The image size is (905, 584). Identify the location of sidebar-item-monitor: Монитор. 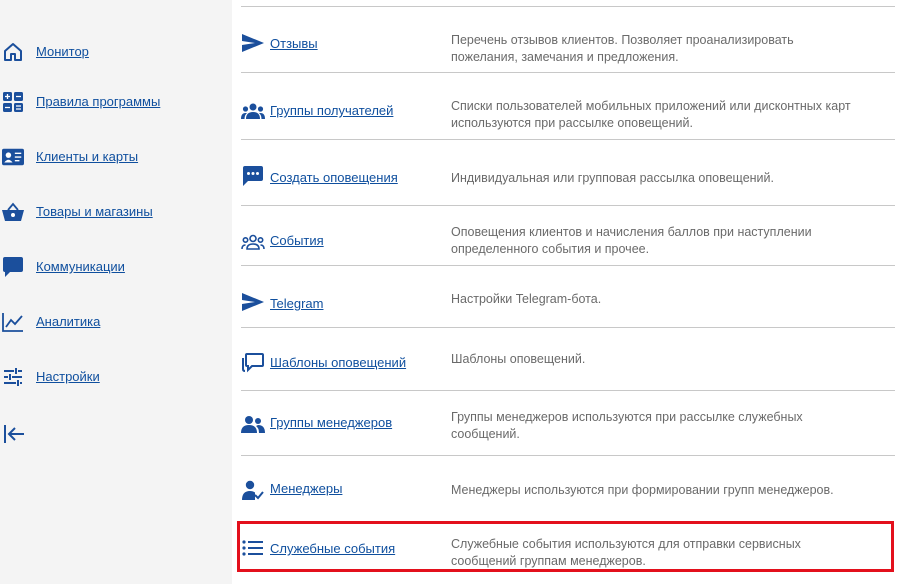
(116, 52).